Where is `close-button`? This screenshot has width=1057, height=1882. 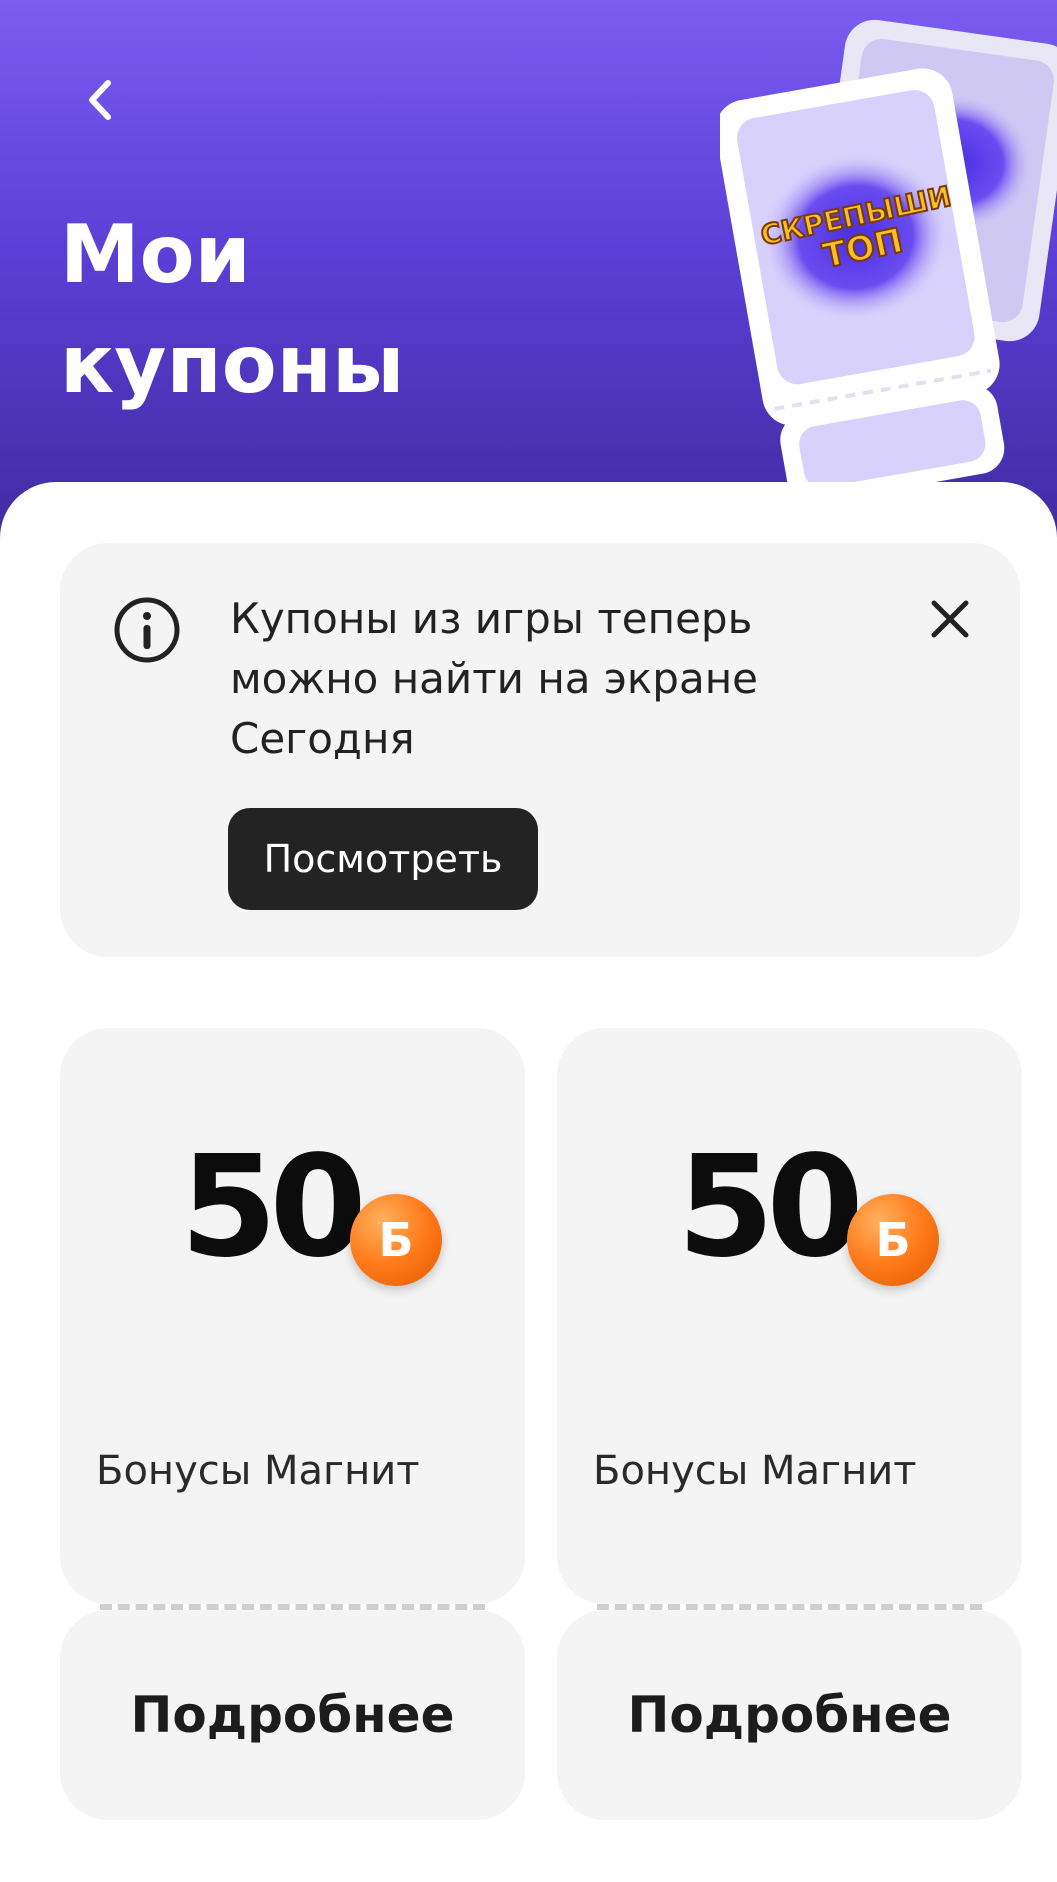
close-button is located at coordinates (950, 619).